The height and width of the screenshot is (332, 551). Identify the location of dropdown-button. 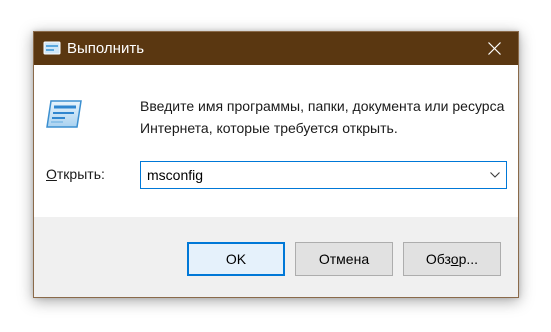
(495, 175).